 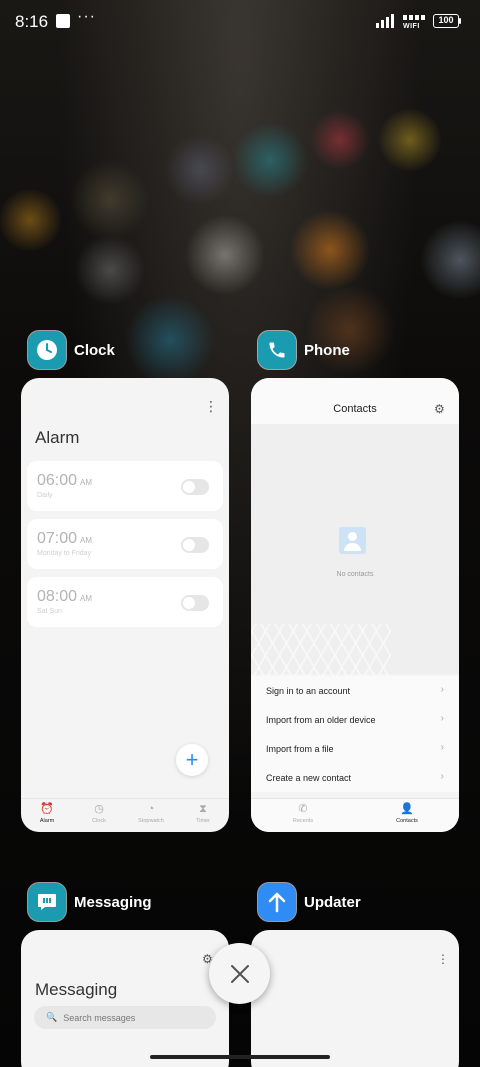 I want to click on phone-icon: ✆, so click(x=303, y=809).